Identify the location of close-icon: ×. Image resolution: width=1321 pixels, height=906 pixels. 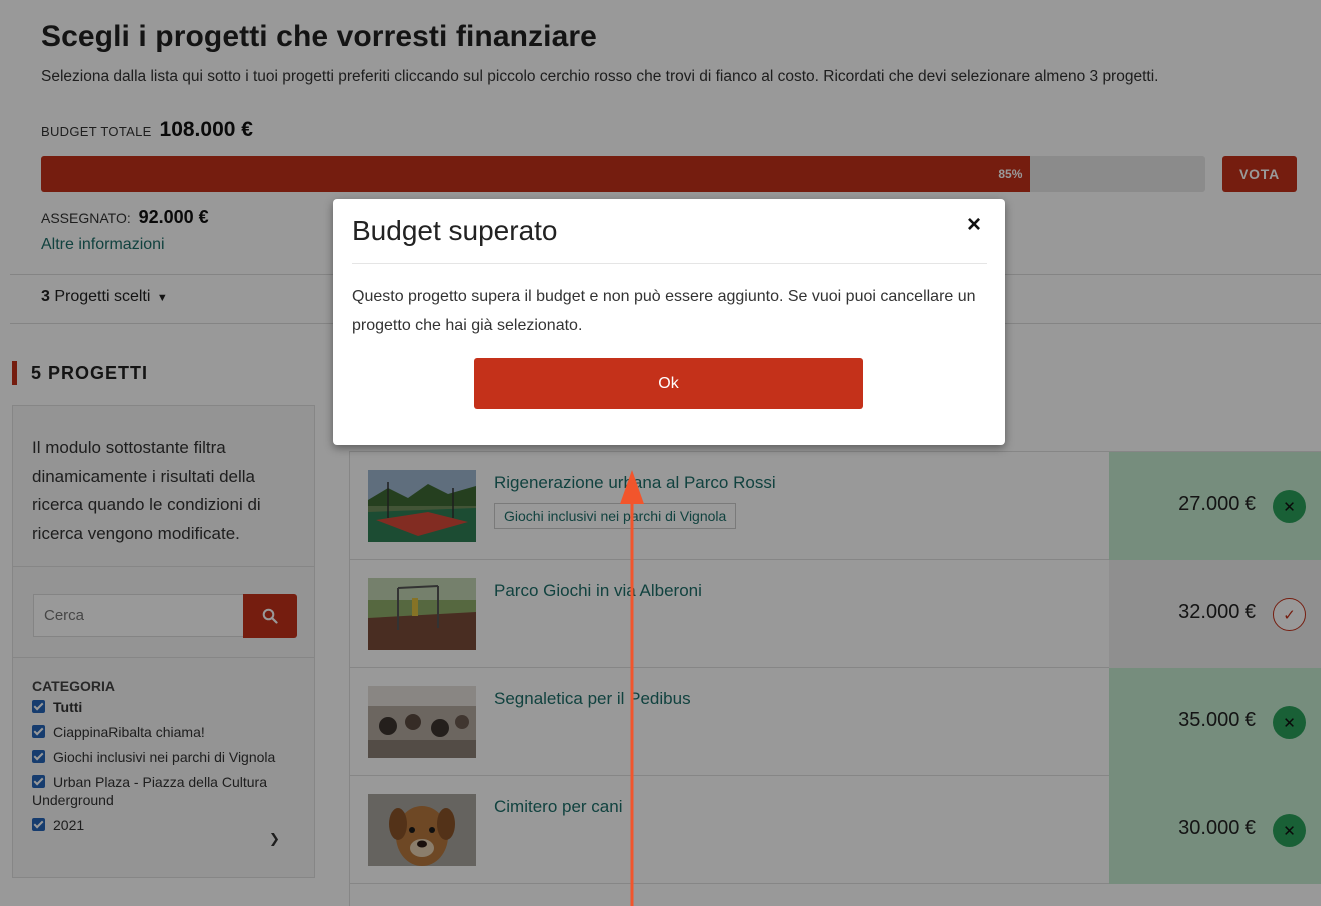
(974, 225).